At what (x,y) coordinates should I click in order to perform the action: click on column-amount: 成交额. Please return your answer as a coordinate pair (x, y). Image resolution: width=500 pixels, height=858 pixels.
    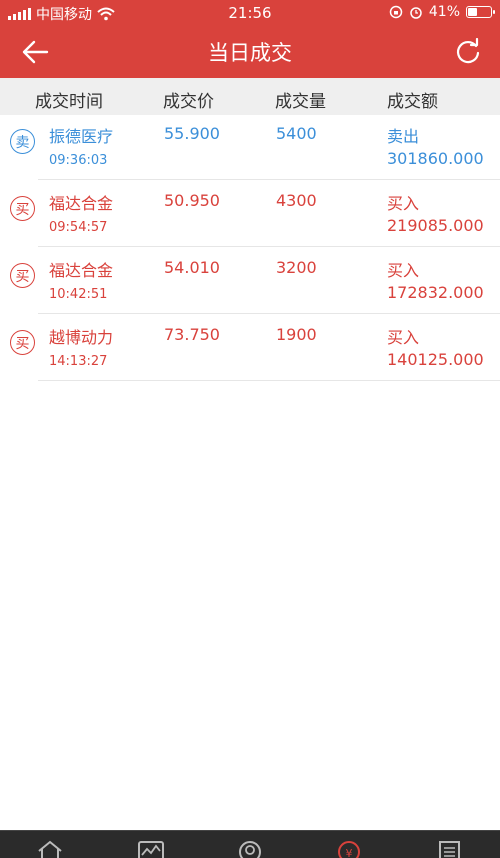
    Looking at the image, I should click on (412, 102).